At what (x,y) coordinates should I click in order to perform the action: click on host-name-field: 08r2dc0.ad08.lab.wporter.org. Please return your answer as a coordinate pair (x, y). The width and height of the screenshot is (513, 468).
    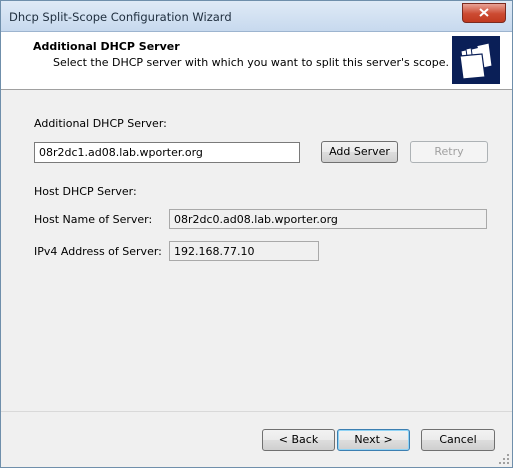
    Looking at the image, I should click on (328, 219).